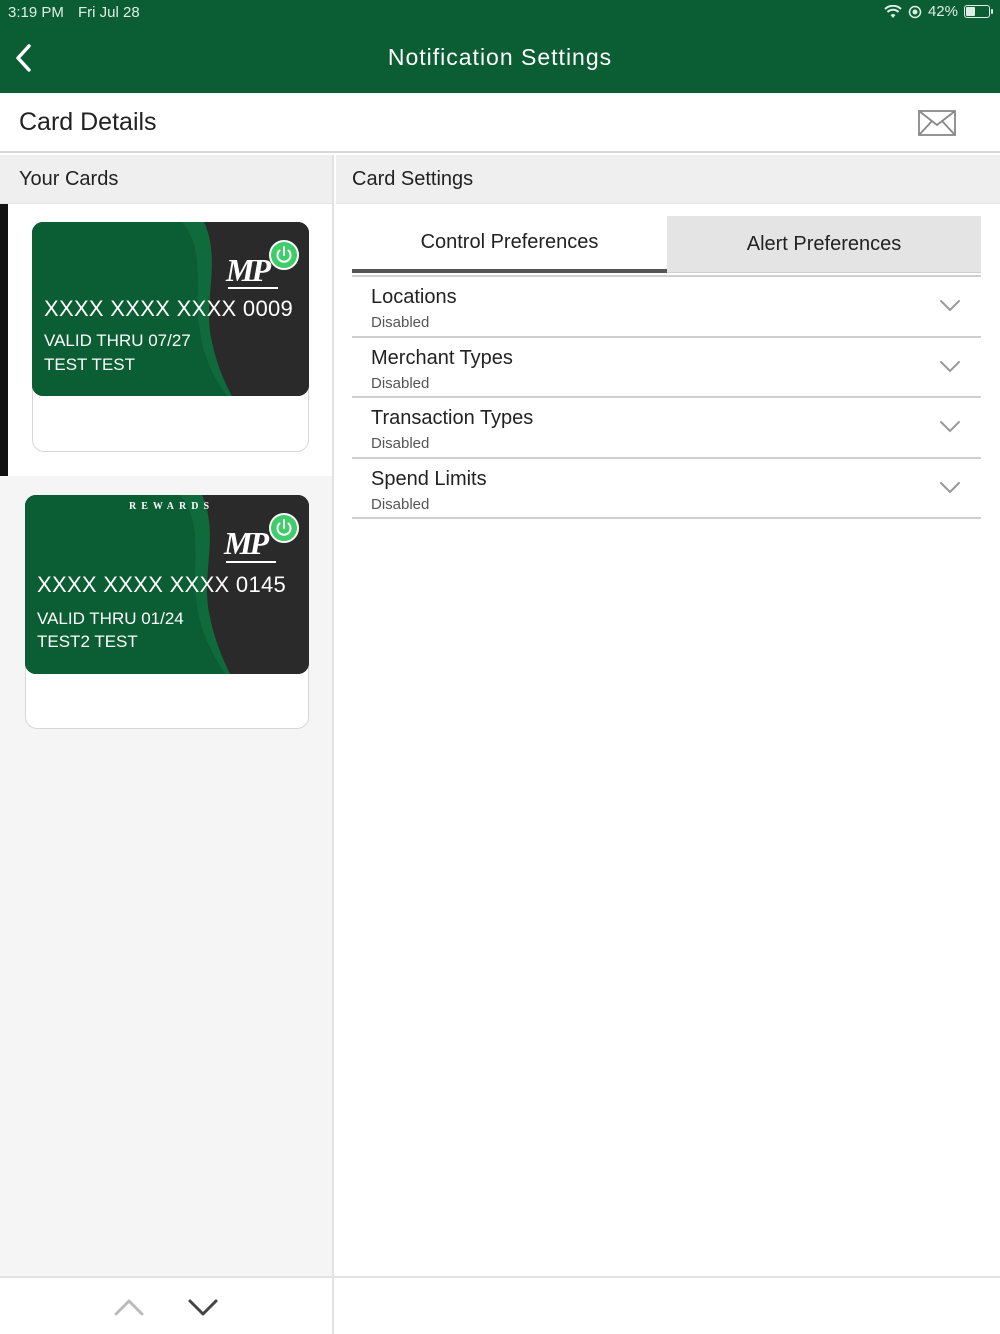 The width and height of the screenshot is (1000, 1334). What do you see at coordinates (167, 1305) in the screenshot?
I see `card-scroll-nav` at bounding box center [167, 1305].